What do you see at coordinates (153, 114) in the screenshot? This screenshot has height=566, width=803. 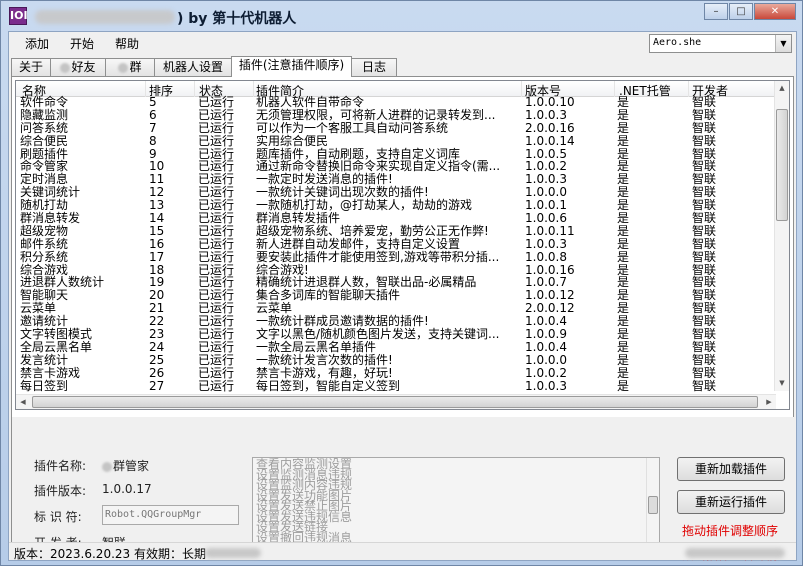 I see `cell-order: 6` at bounding box center [153, 114].